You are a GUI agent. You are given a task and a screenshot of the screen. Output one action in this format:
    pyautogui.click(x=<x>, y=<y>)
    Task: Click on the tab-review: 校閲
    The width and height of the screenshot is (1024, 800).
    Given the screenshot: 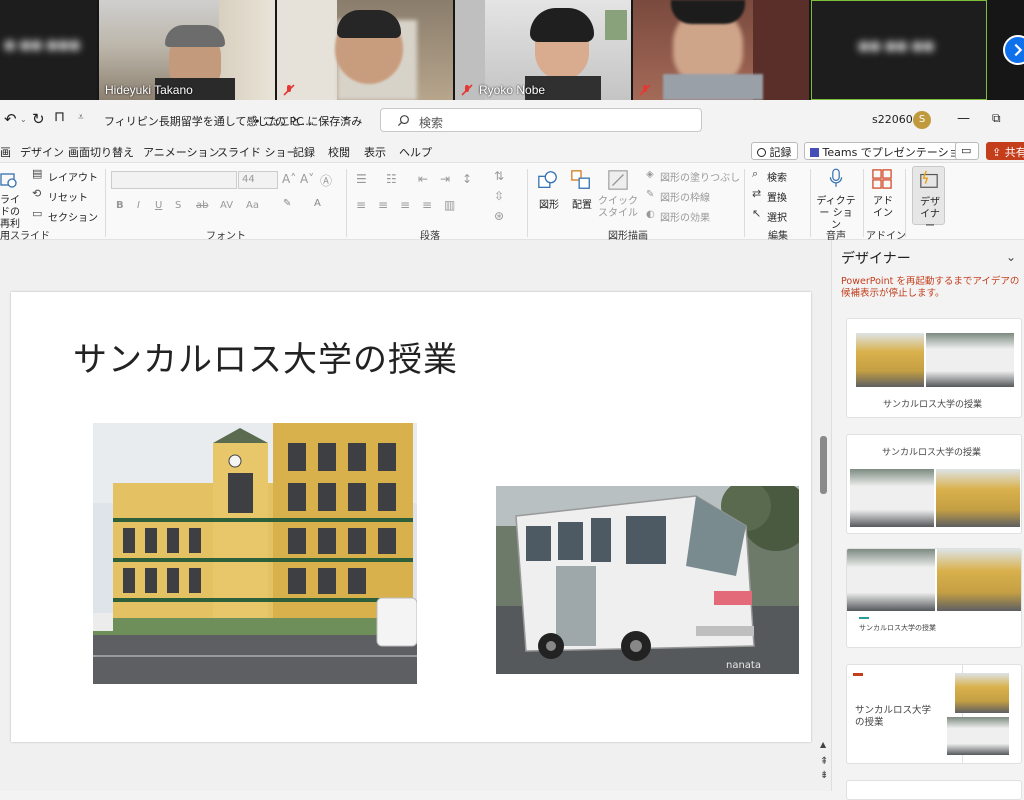 What is the action you would take?
    pyautogui.click(x=339, y=152)
    